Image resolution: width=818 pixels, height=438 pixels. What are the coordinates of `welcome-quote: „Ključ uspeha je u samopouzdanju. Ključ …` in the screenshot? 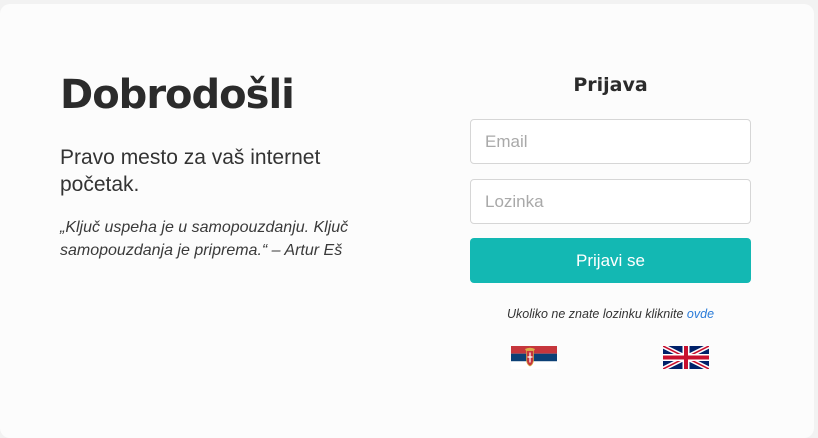 It's located at (204, 239).